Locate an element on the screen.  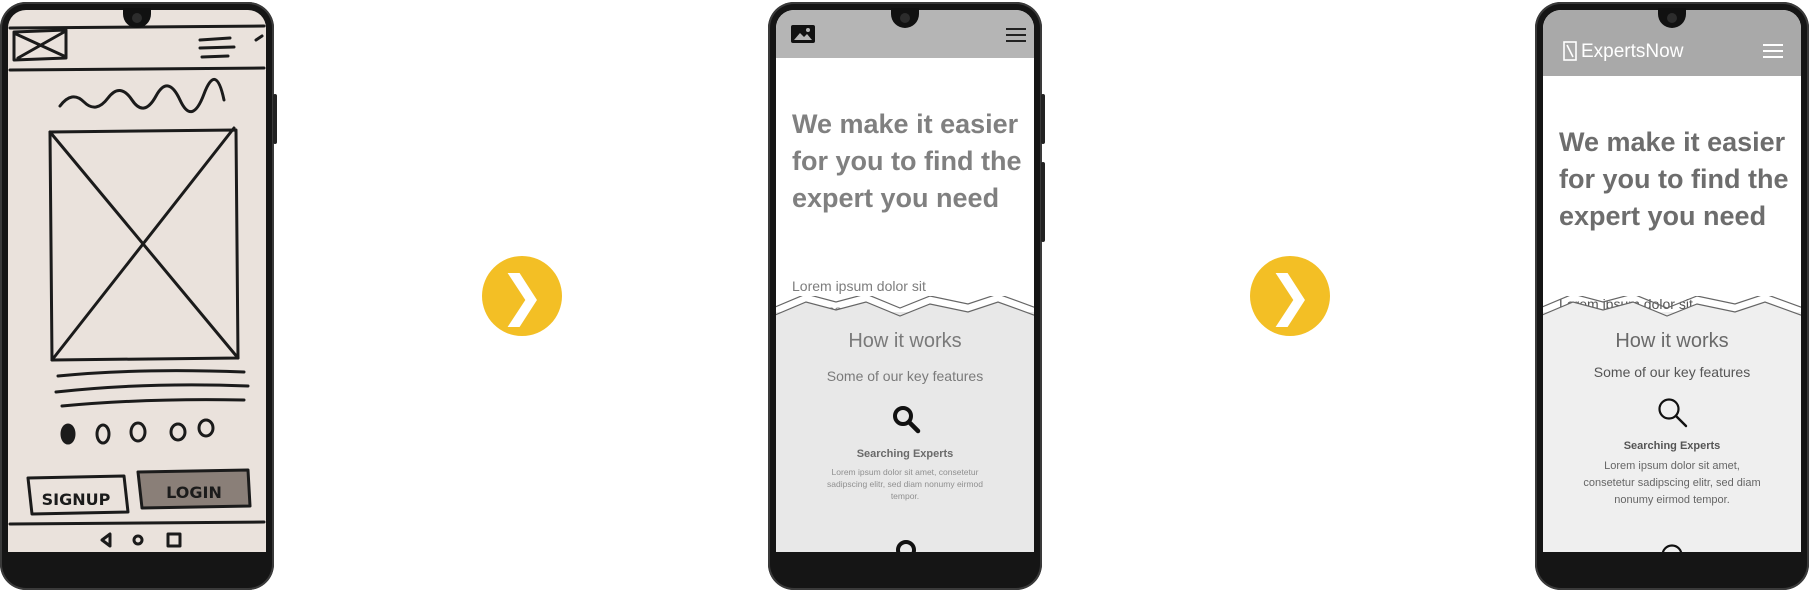
expertsnow-logo-icon is located at coordinates (1570, 51).